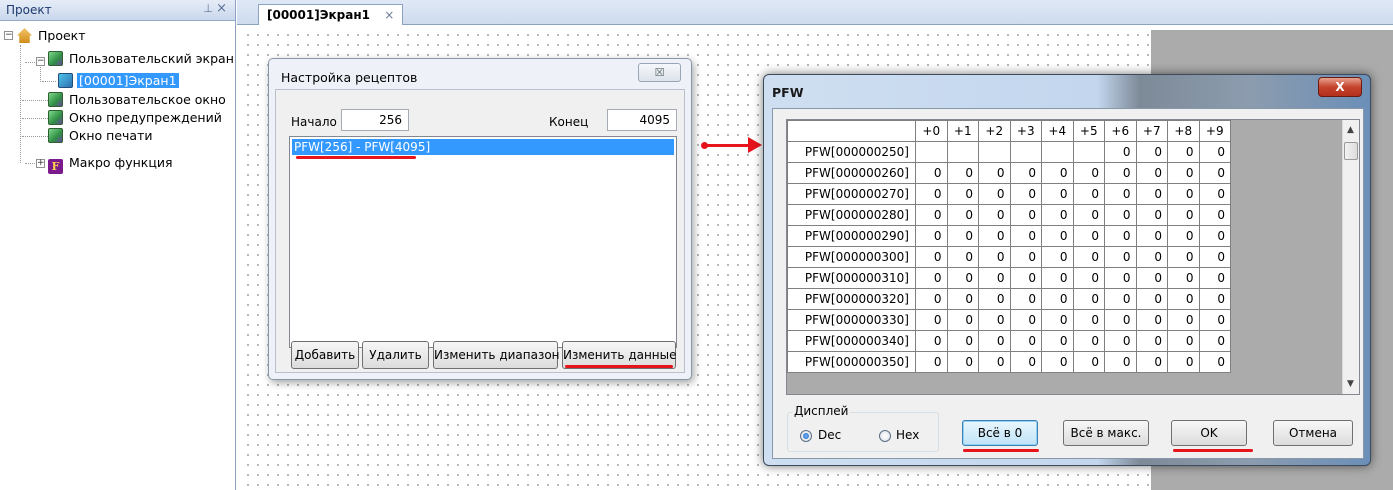 This screenshot has height=490, width=1393. I want to click on end-input: 4095, so click(642, 120).